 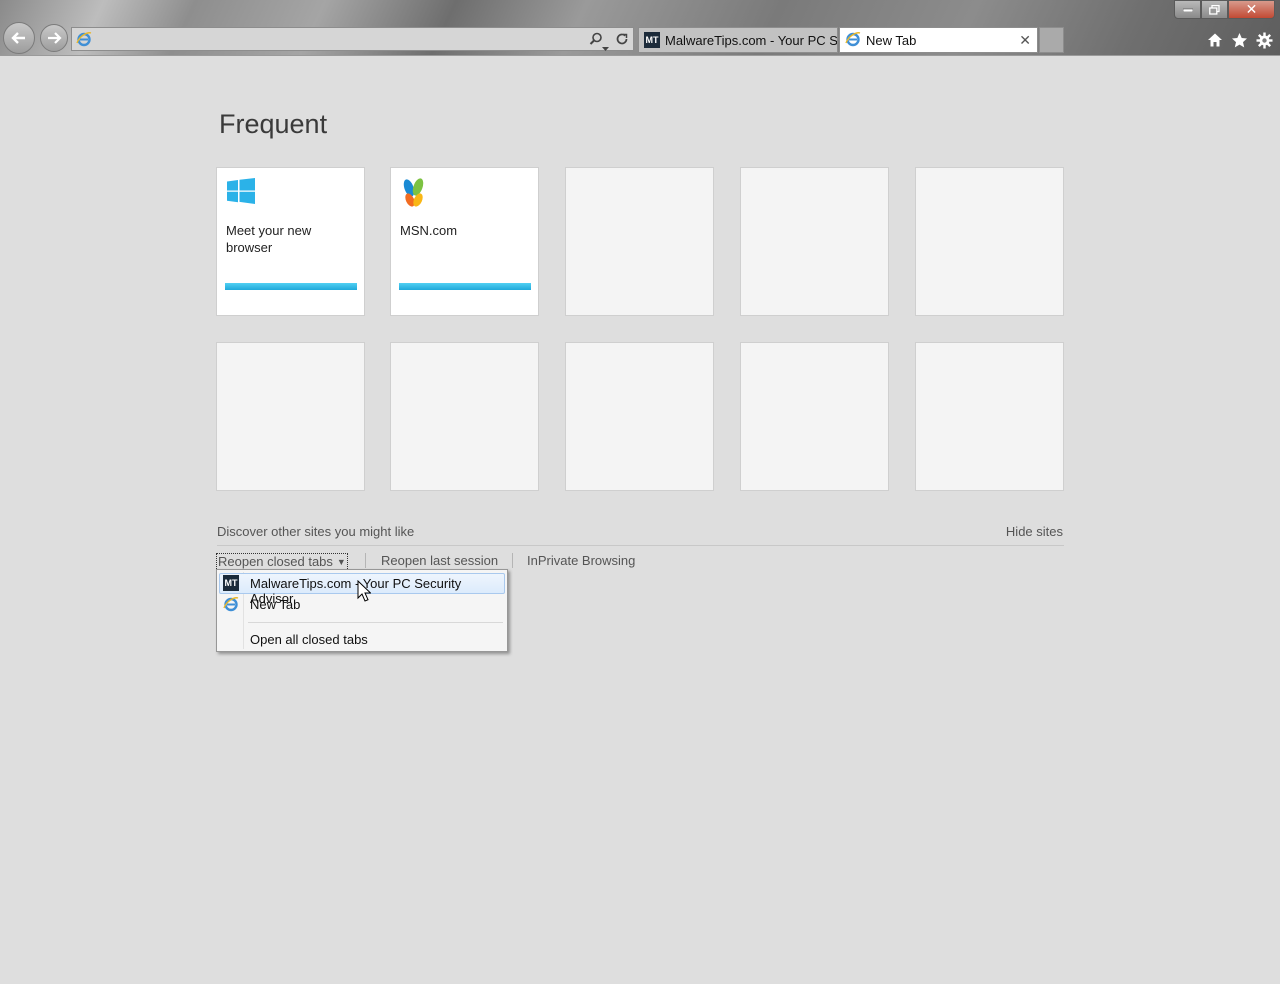 What do you see at coordinates (464, 241) in the screenshot?
I see `tile-msn: MSN.com` at bounding box center [464, 241].